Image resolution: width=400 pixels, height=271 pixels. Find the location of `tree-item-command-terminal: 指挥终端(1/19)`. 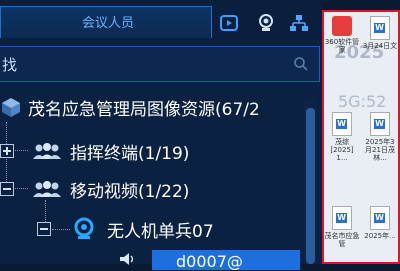

tree-item-command-terminal: 指挥终端(1/19) is located at coordinates (94, 151).